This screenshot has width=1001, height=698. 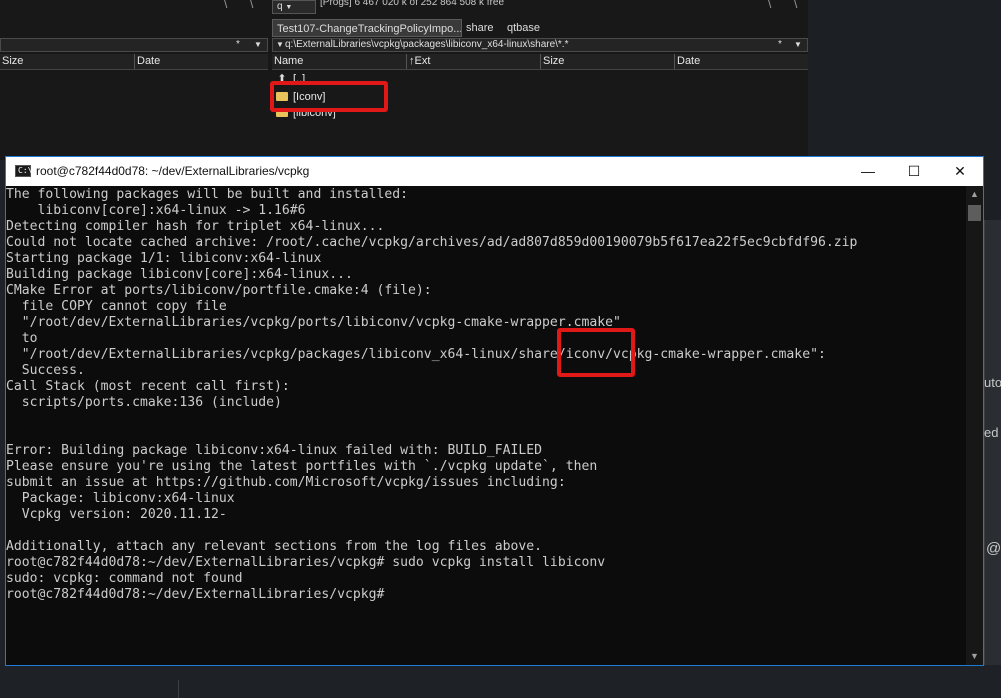 What do you see at coordinates (280, 45) in the screenshot?
I see `path-history-dropdown: ▼` at bounding box center [280, 45].